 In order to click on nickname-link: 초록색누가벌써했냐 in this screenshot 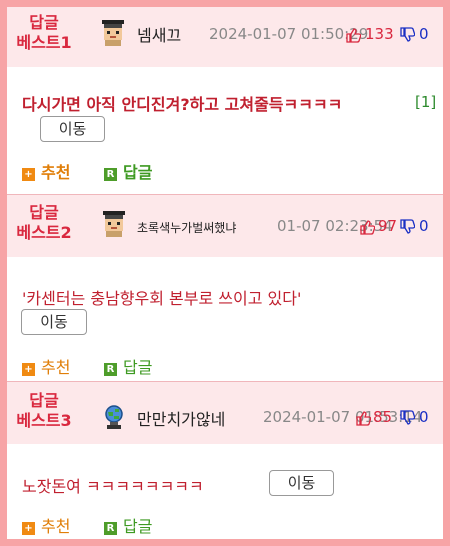, I will do `click(186, 227)`.